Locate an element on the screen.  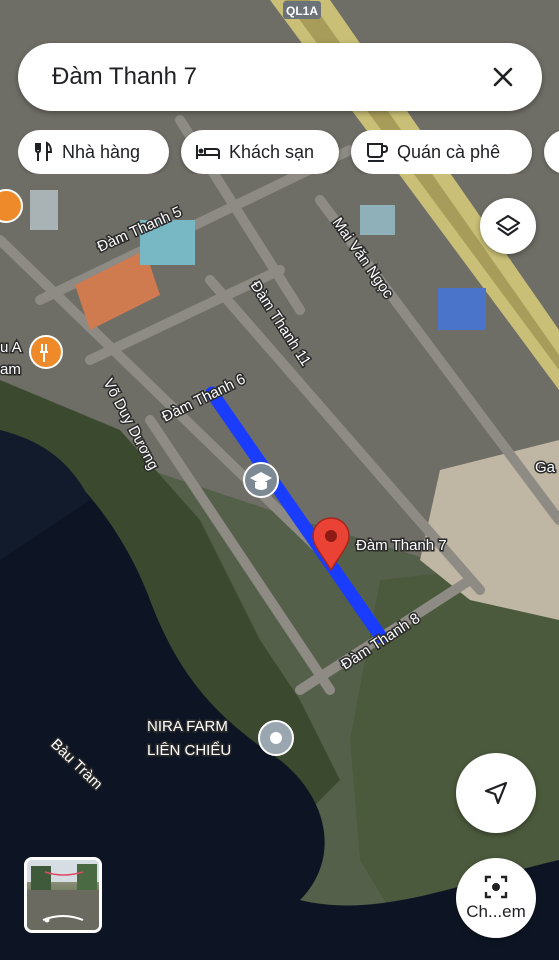
layers-button is located at coordinates (508, 226).